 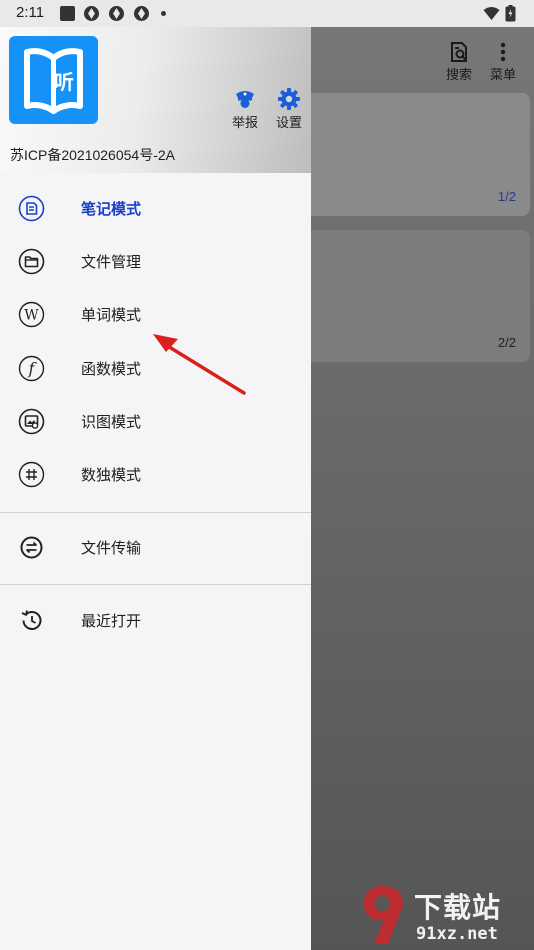 What do you see at coordinates (155, 548) in the screenshot?
I see `menu-item-file-transfer: 文件传输` at bounding box center [155, 548].